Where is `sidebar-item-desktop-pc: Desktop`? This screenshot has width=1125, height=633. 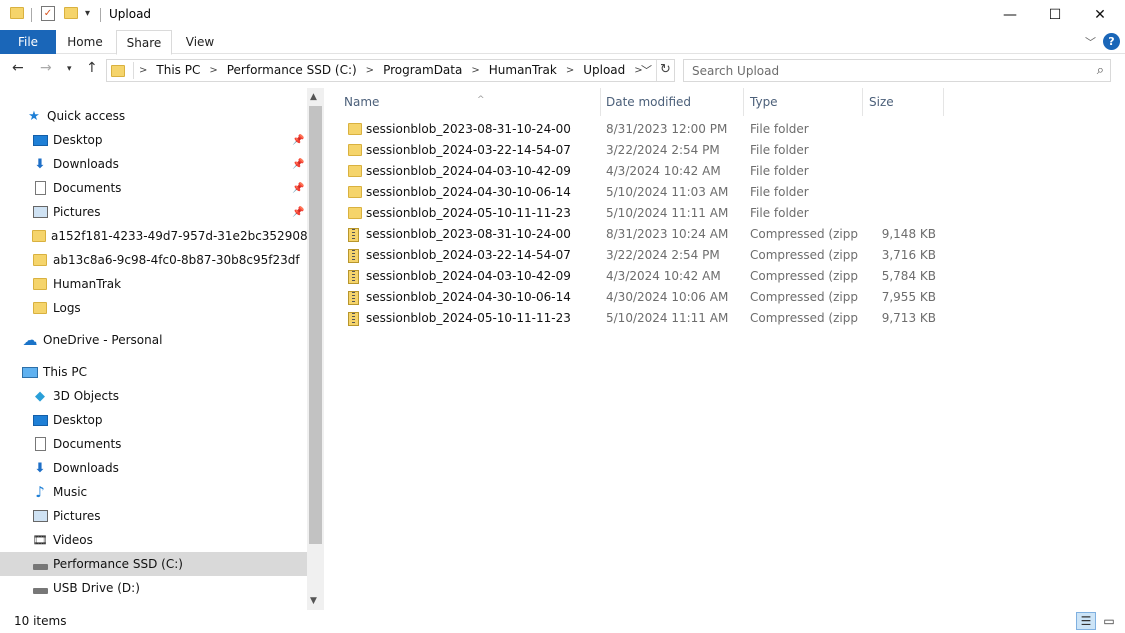
sidebar-item-desktop-pc: Desktop is located at coordinates (153, 420).